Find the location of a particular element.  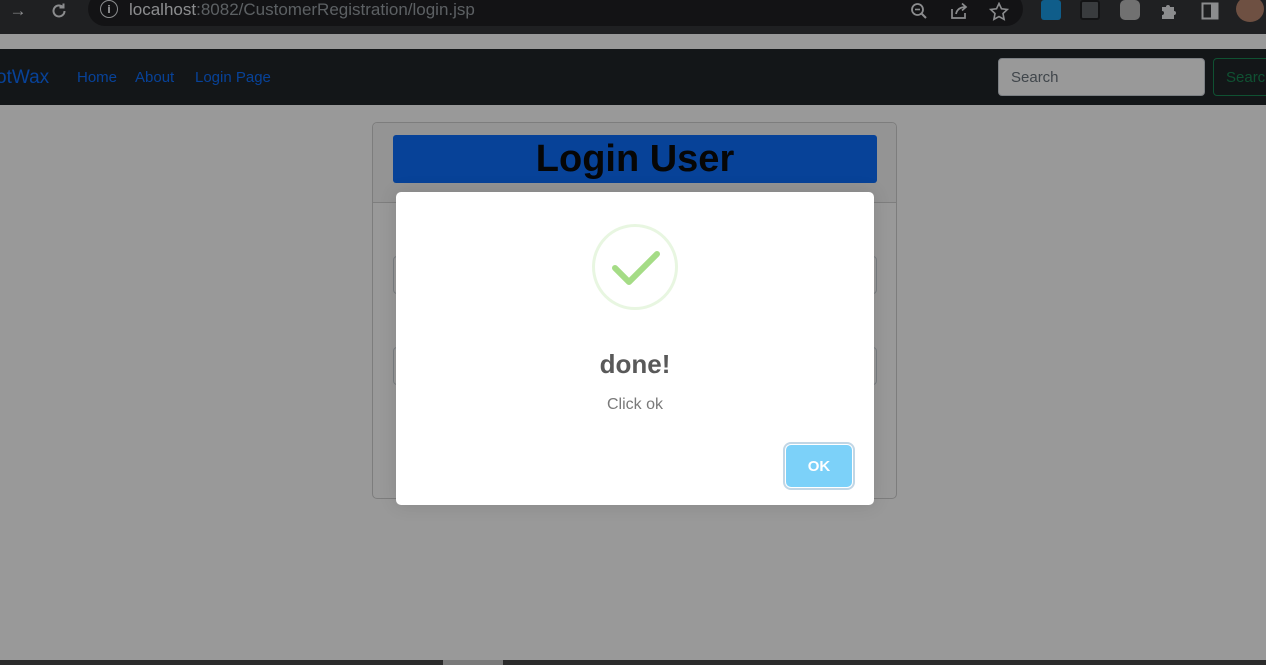

checkmark-icon is located at coordinates (635, 267).